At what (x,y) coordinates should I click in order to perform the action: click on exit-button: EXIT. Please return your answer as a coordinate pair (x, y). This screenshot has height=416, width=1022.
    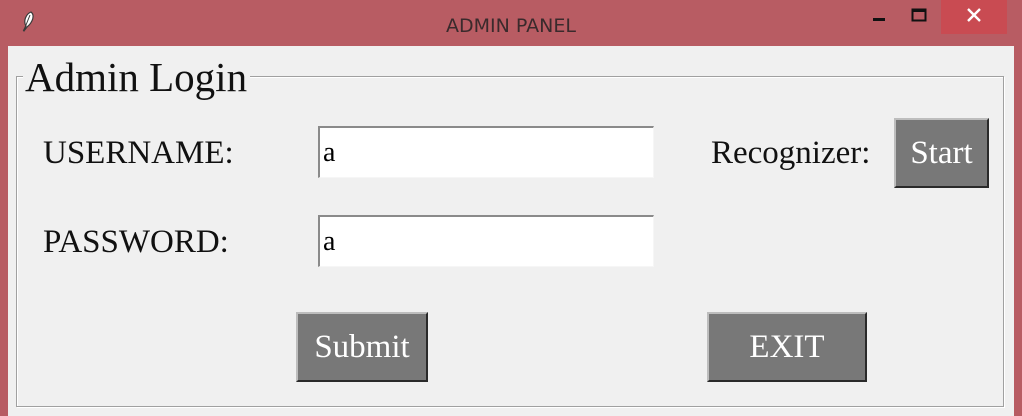
    Looking at the image, I should click on (787, 347).